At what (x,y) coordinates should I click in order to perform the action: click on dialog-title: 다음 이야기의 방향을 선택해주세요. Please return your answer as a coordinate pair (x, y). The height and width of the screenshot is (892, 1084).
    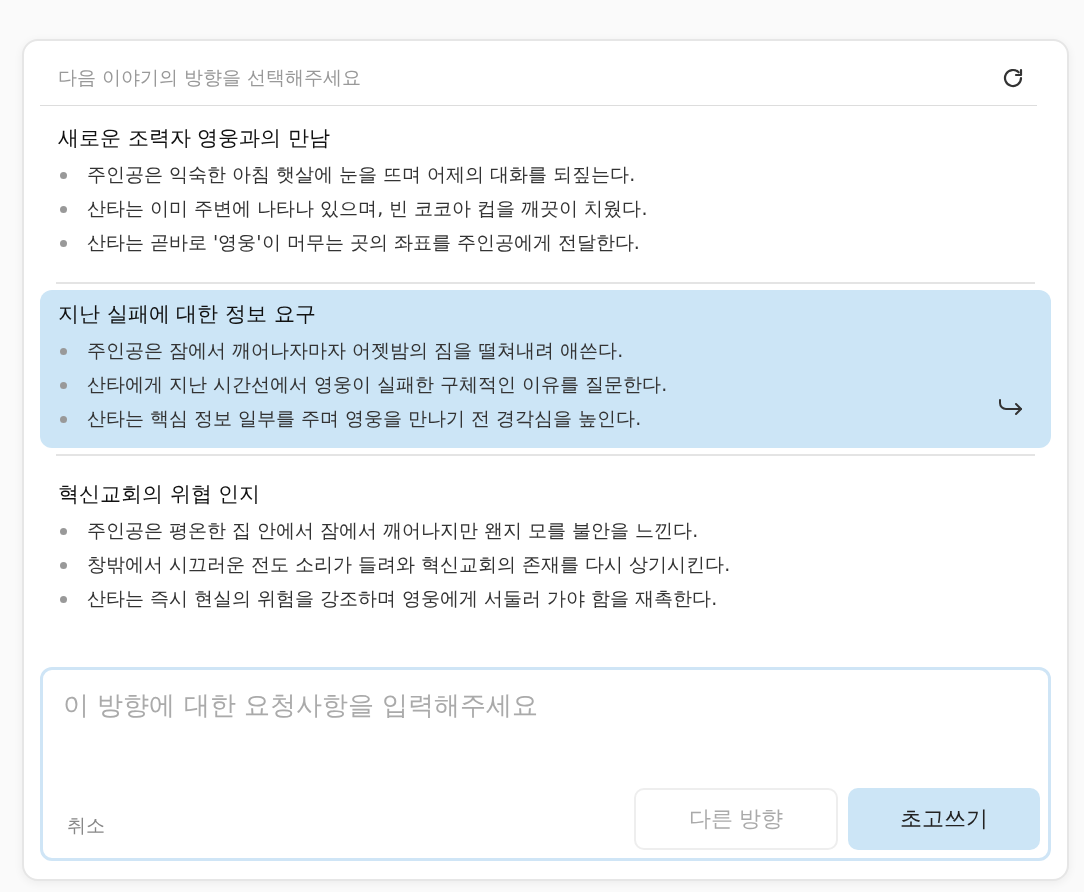
    Looking at the image, I should click on (210, 77).